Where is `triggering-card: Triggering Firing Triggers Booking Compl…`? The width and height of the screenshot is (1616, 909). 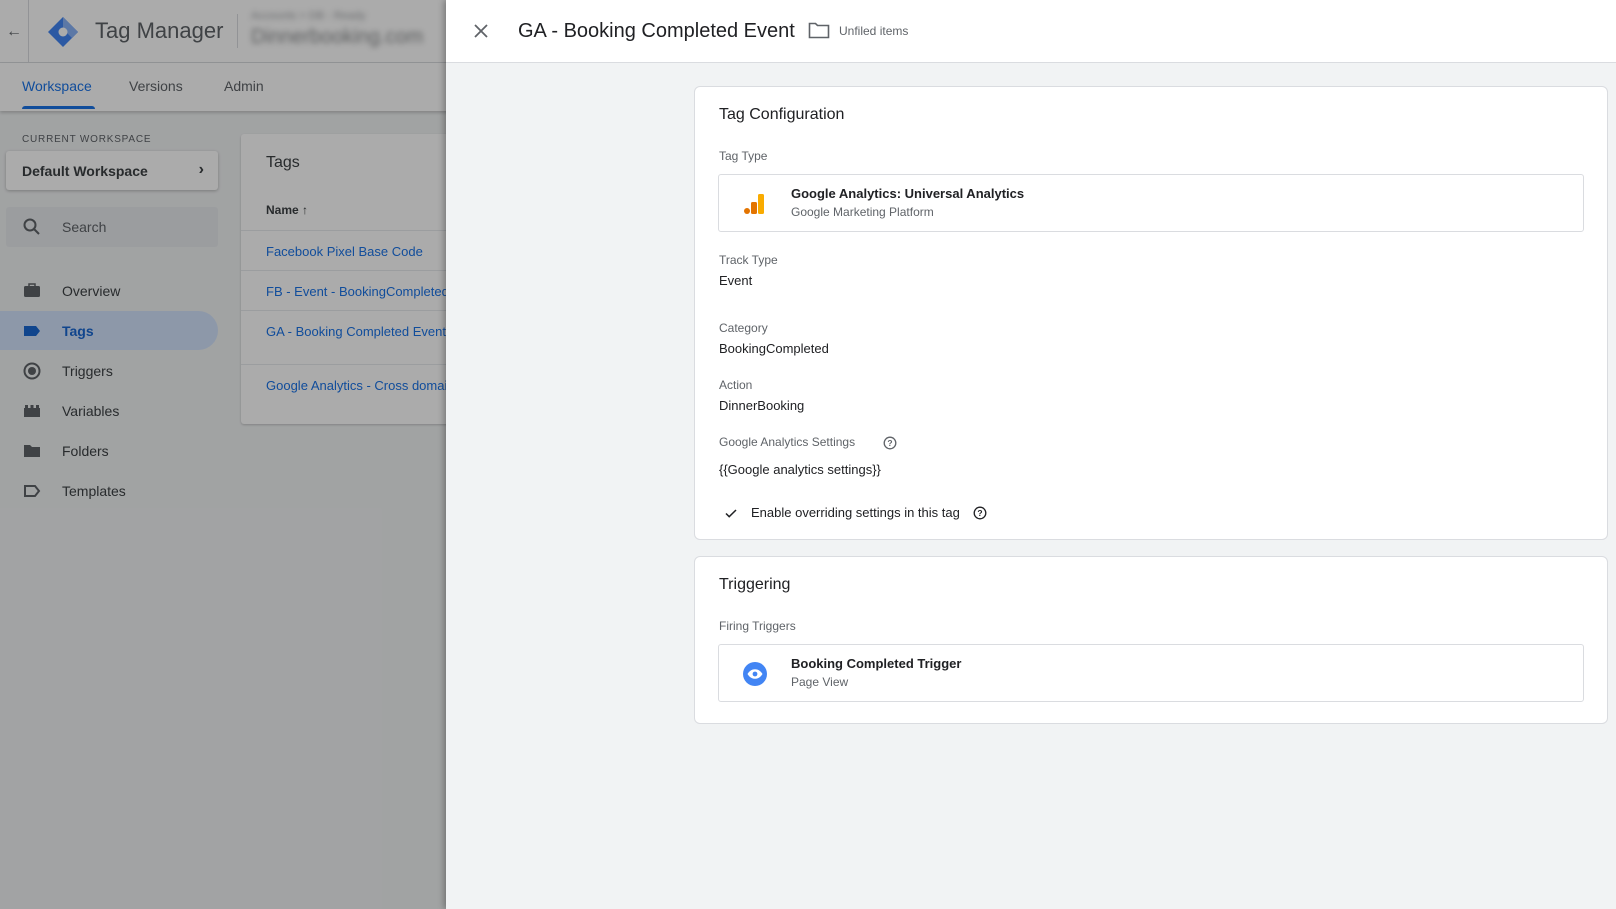
triggering-card: Triggering Firing Triggers Booking Compl… is located at coordinates (1151, 640).